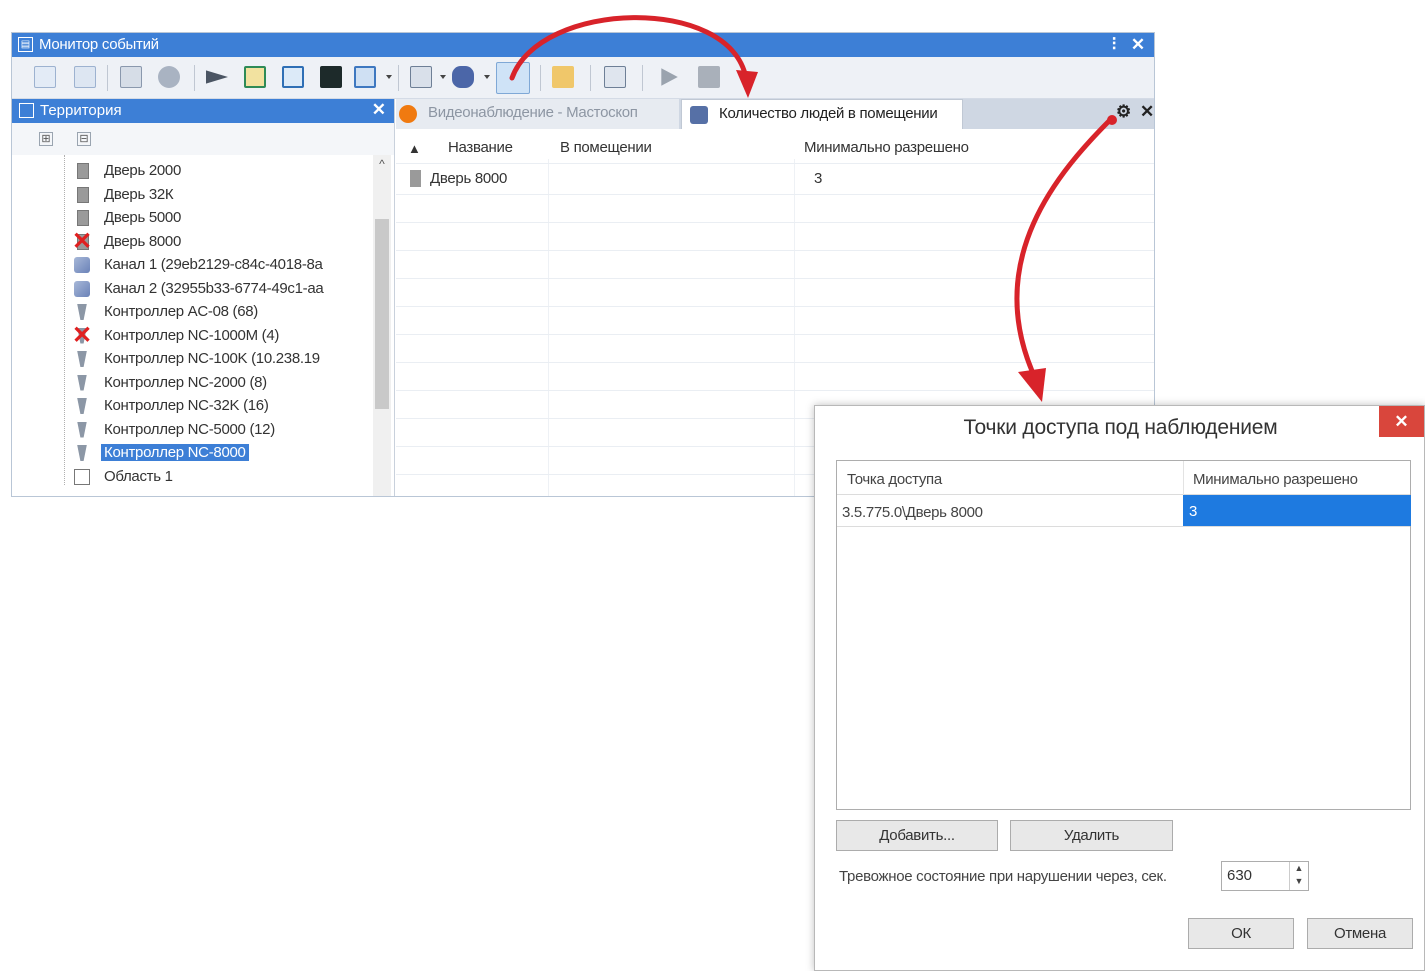 The width and height of the screenshot is (1425, 971). Describe the element at coordinates (1032, 385) in the screenshot. I see `arrow-settings-to-dialog-head` at that location.